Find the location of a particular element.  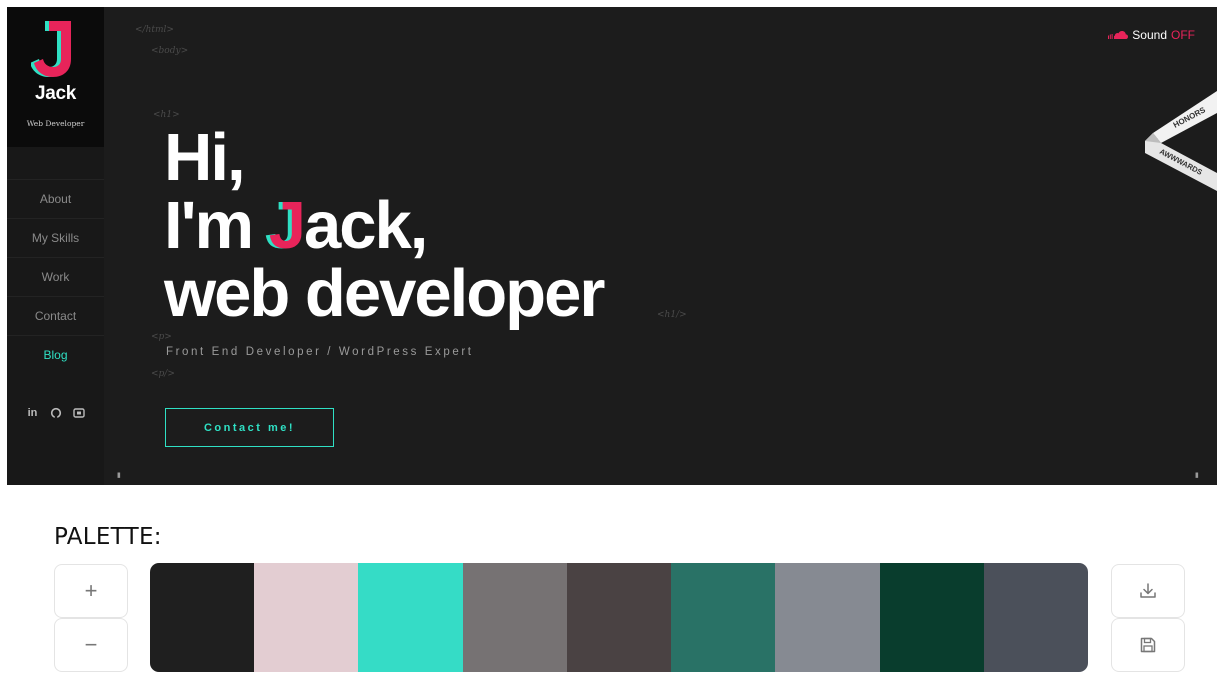

remove-color-button: − is located at coordinates (91, 645).